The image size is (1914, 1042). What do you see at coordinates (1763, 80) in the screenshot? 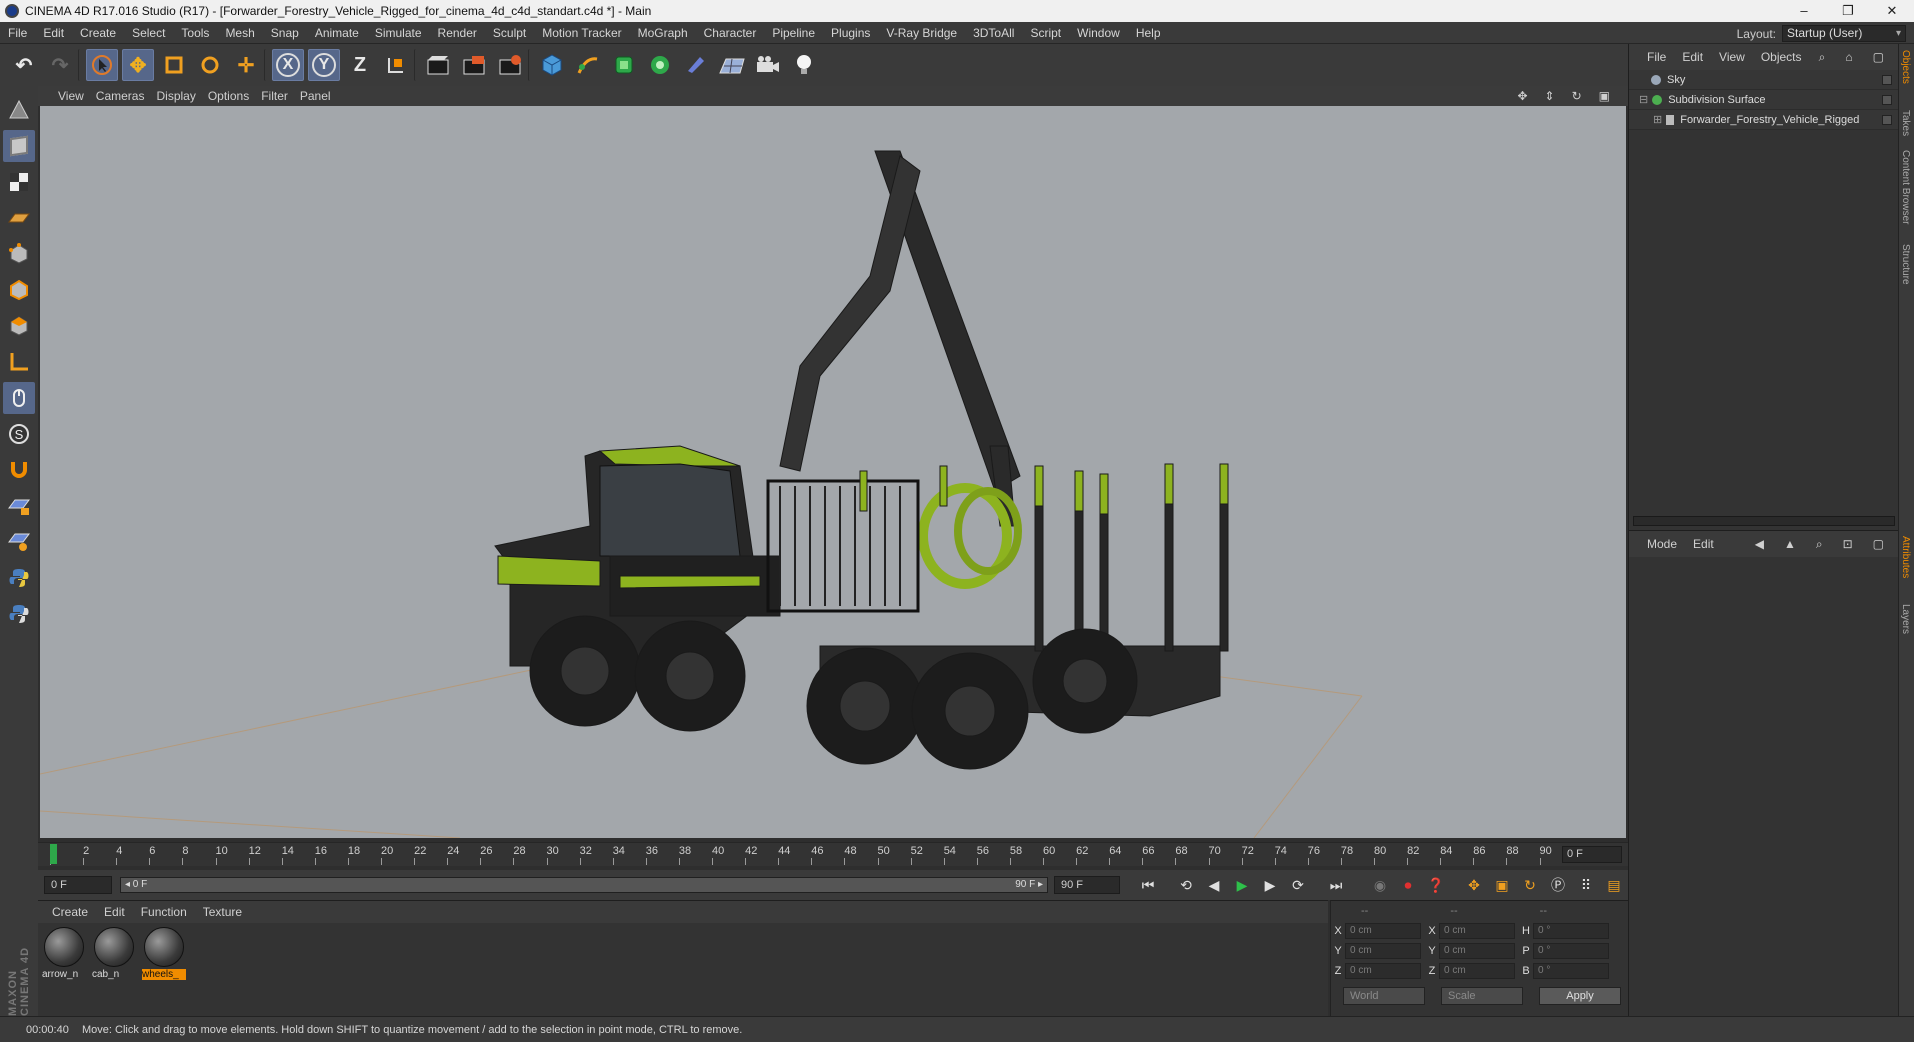
I see `object-row-sky: Sky` at bounding box center [1763, 80].